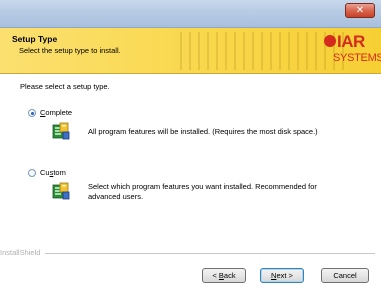  Describe the element at coordinates (330, 41) in the screenshot. I see `logo-dot-icon` at that location.